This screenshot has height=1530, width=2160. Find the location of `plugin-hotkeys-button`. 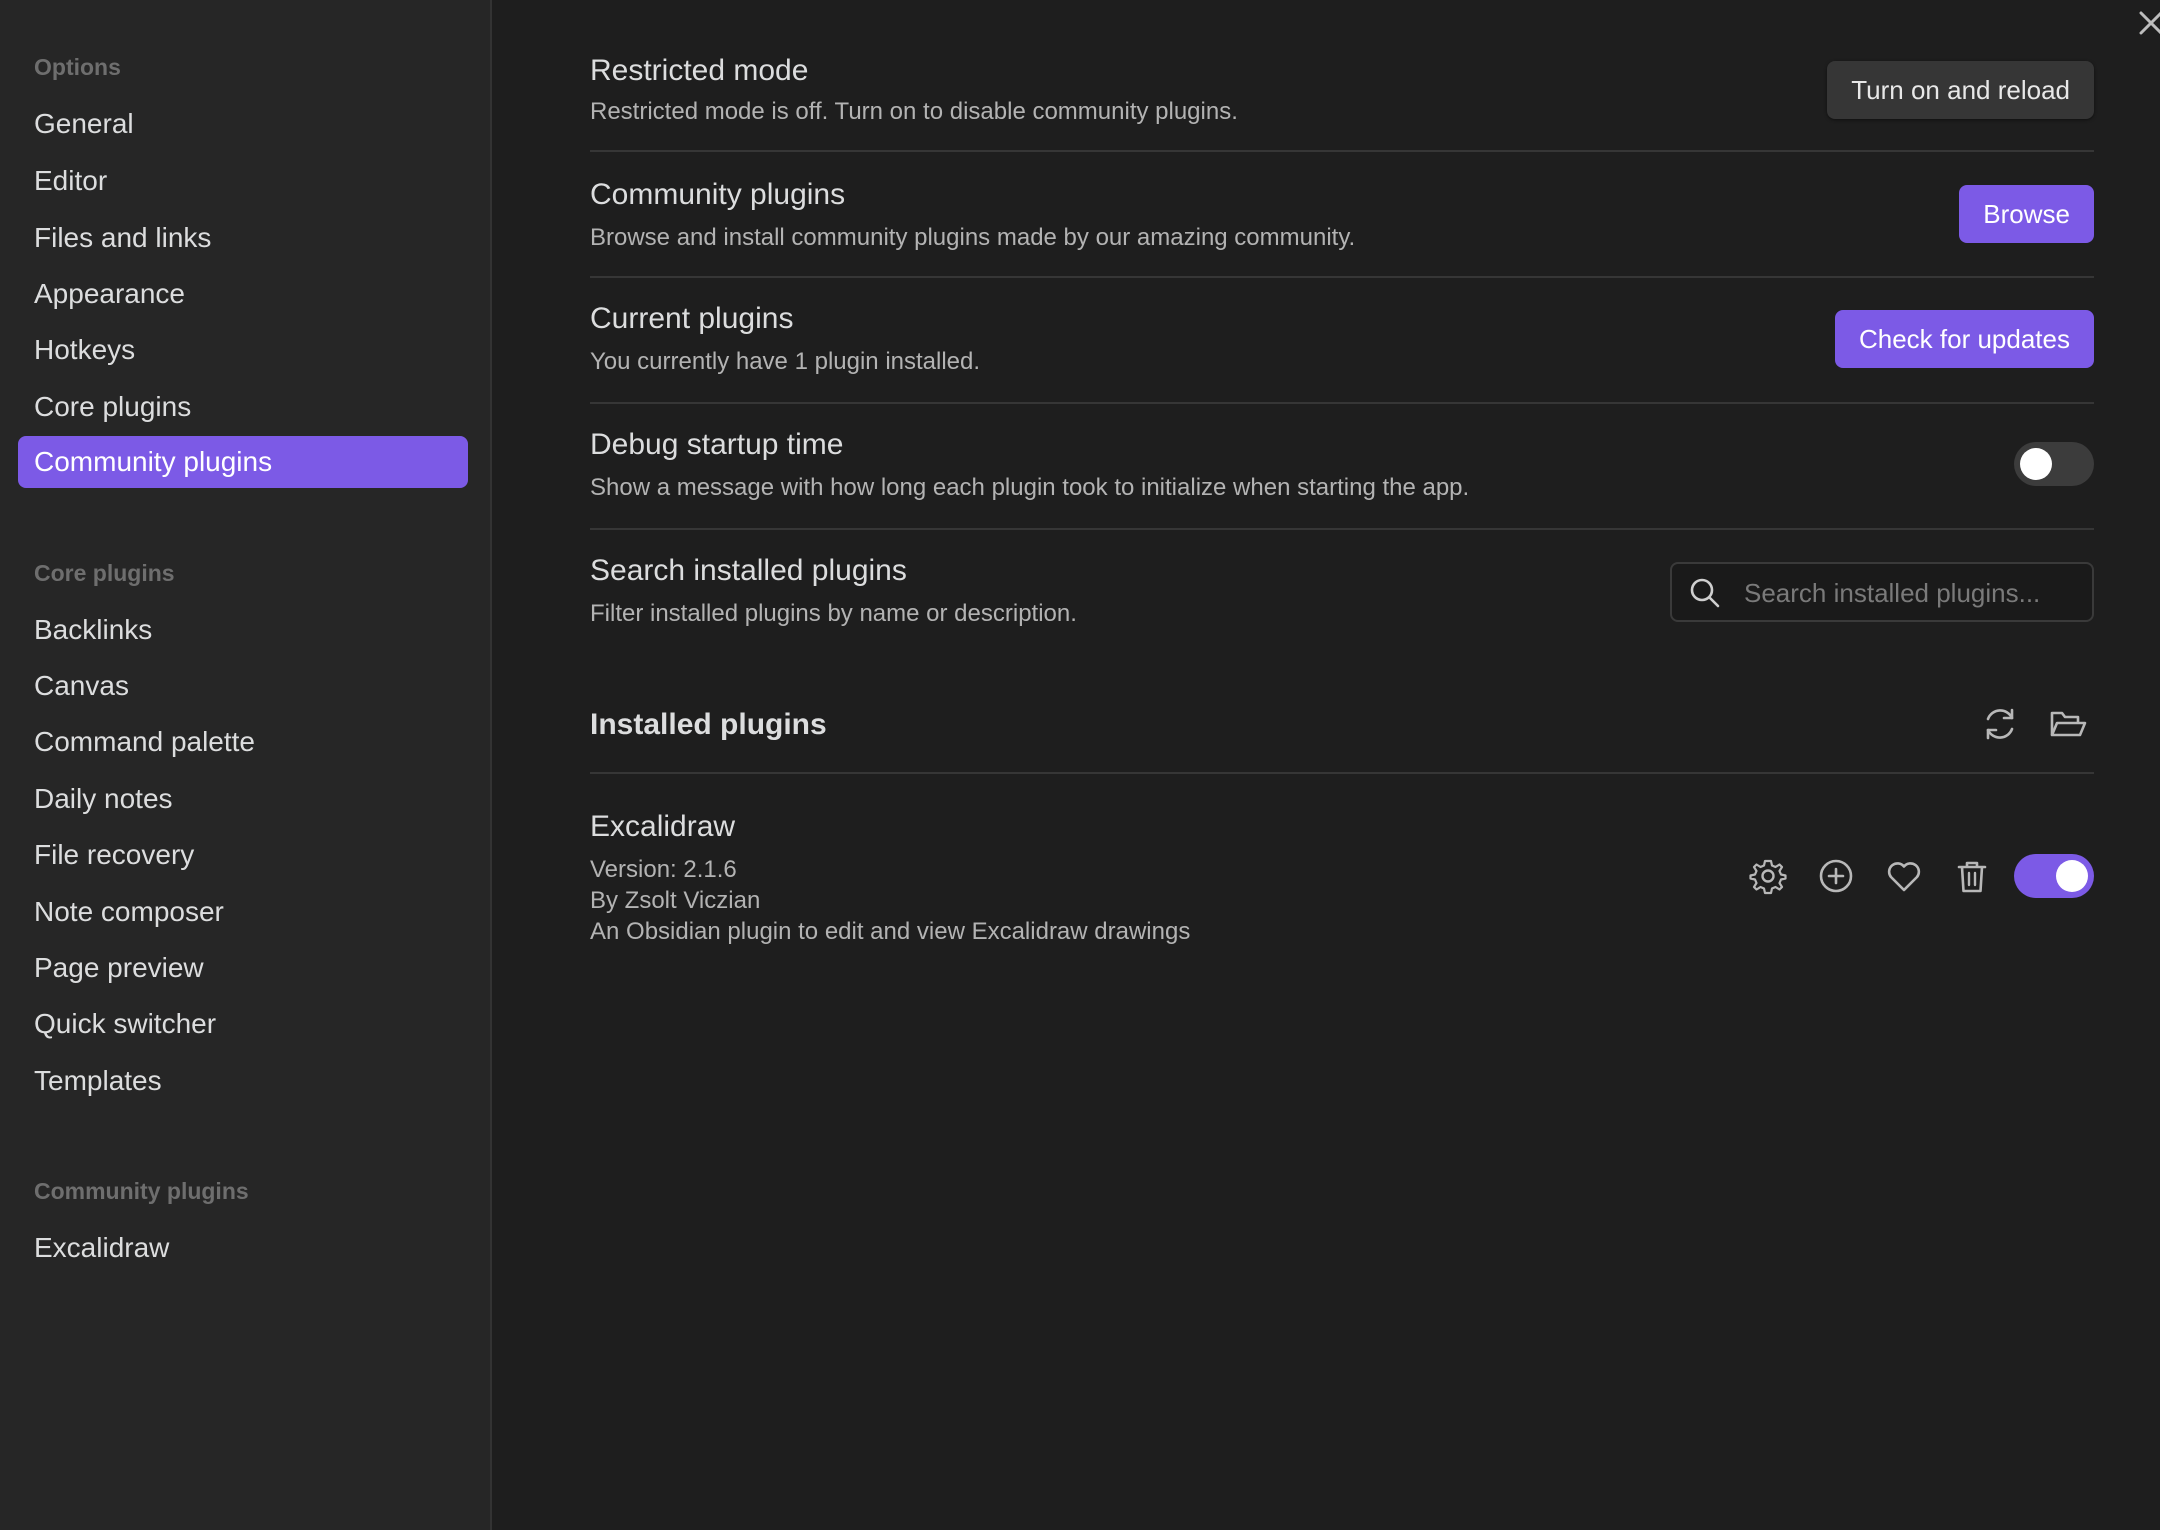

plugin-hotkeys-button is located at coordinates (1836, 876).